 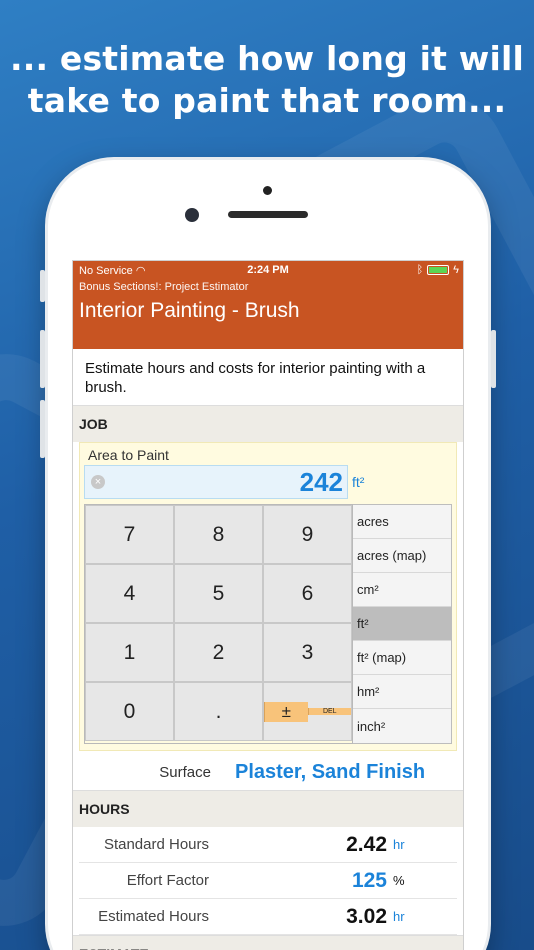 I want to click on key-9: 9, so click(x=307, y=534).